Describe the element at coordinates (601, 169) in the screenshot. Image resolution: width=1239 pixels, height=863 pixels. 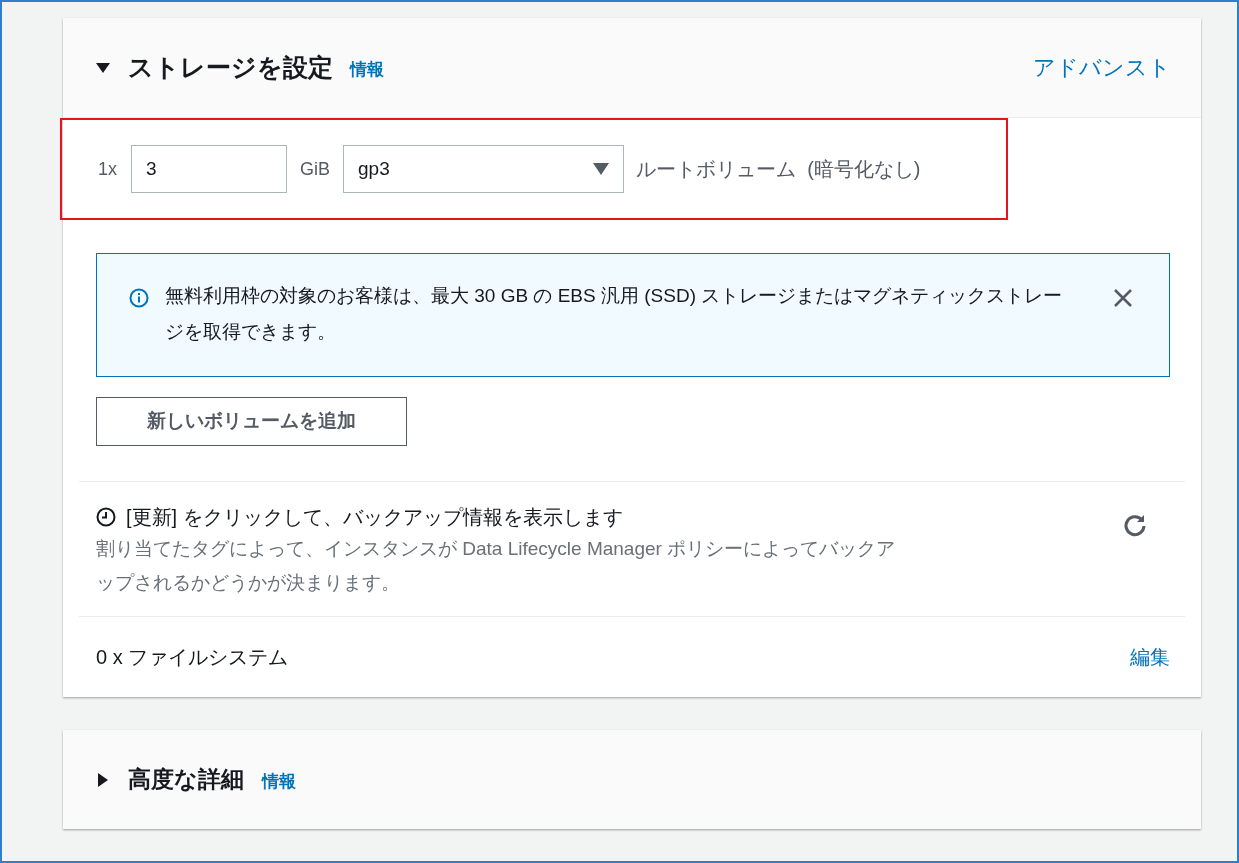
I see `dropdown-caret-icon` at that location.